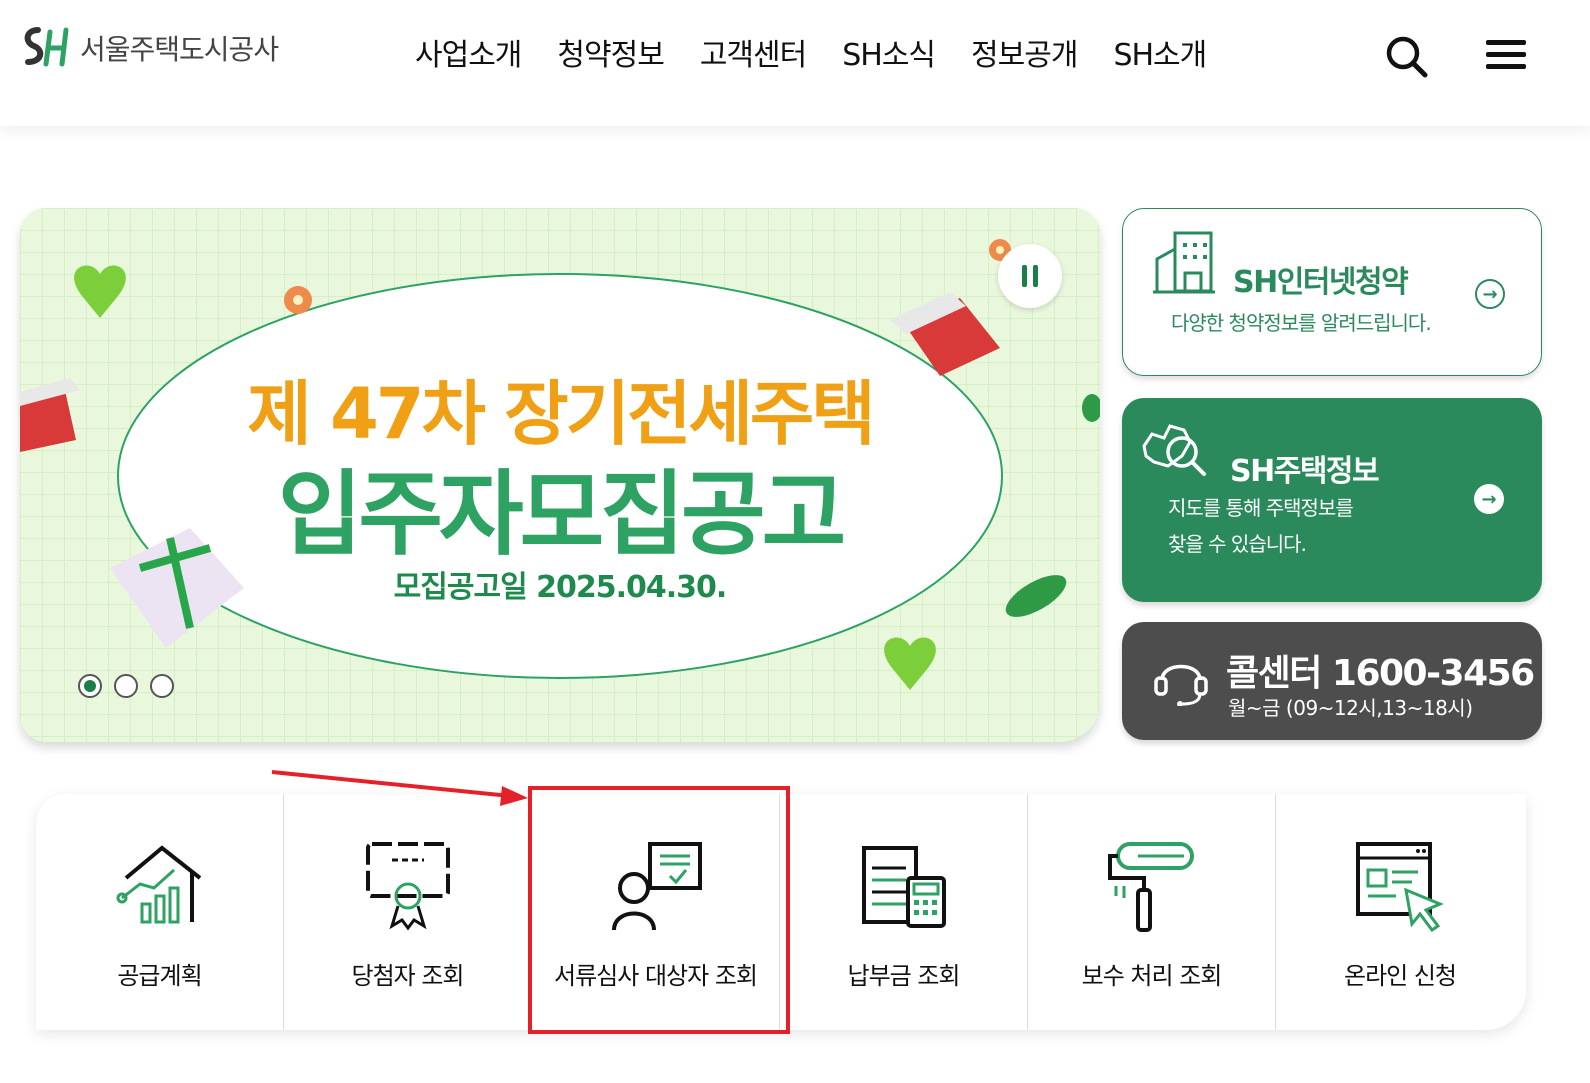  I want to click on quick-item-label: 공급계획, so click(159, 976).